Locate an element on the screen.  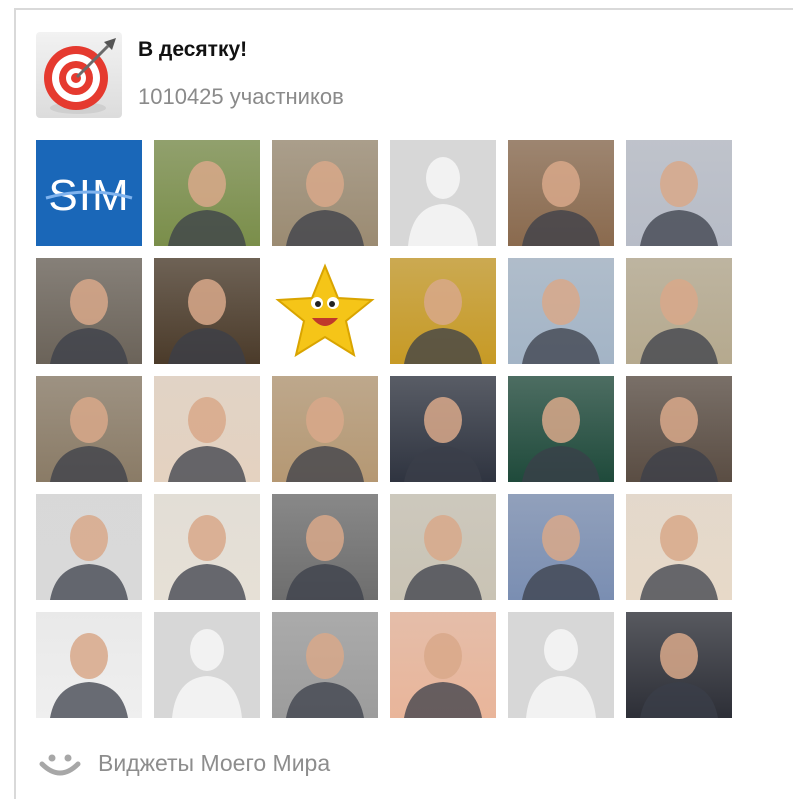
group-header: В десятку! 1010425 участников is located at coordinates (386, 75).